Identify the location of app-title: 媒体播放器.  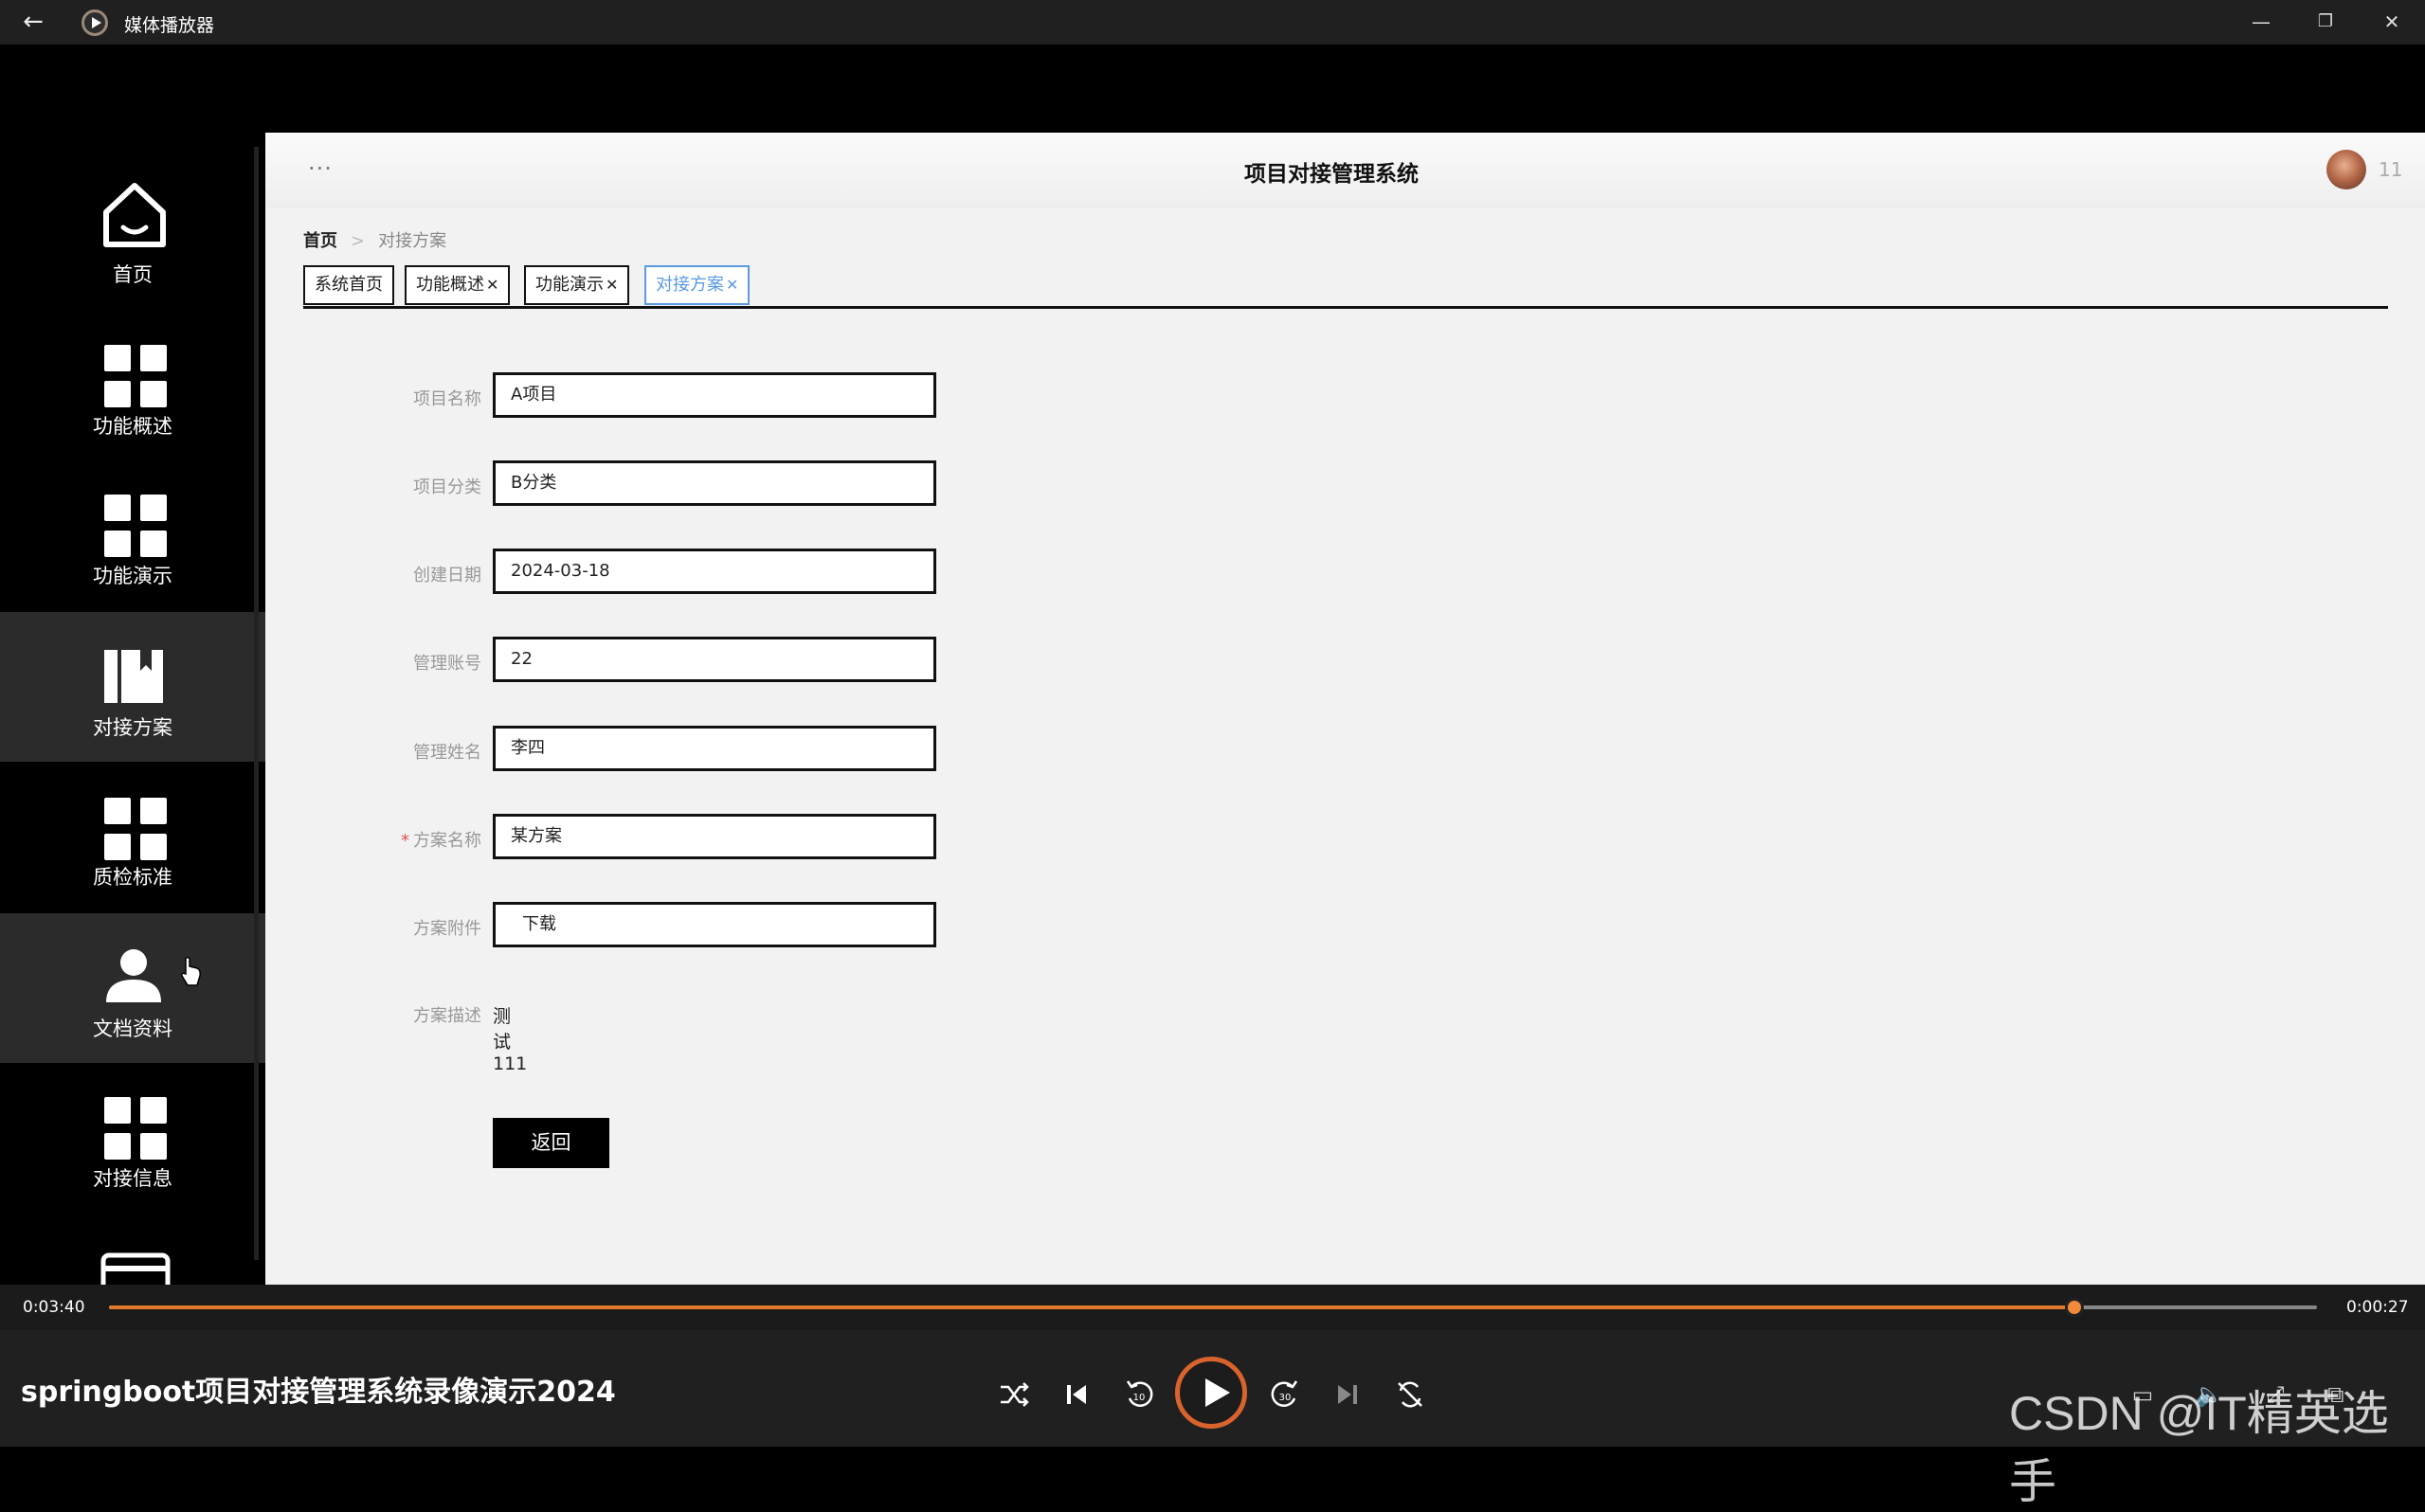
(169, 25).